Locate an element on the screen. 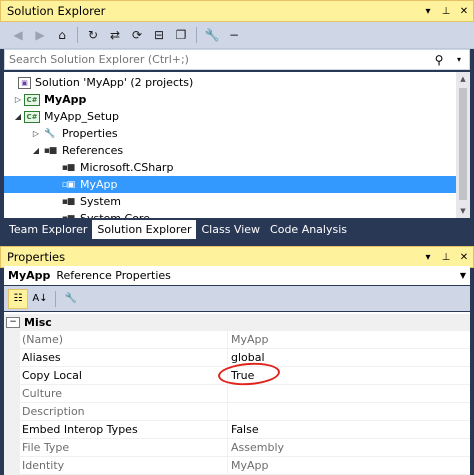  property-name: File Type is located at coordinates (124, 447).